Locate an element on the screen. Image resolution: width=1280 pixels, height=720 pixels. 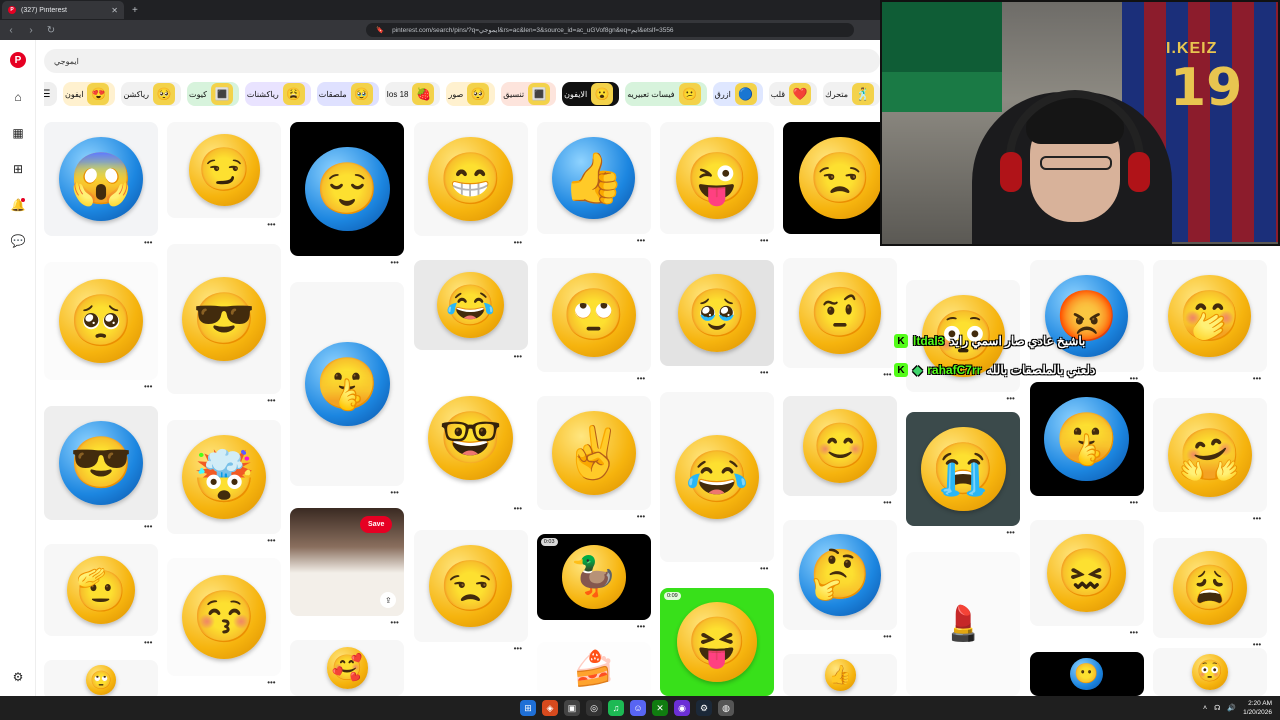
suggestion-chip: Ios 18 🍓 is located at coordinates (412, 94).